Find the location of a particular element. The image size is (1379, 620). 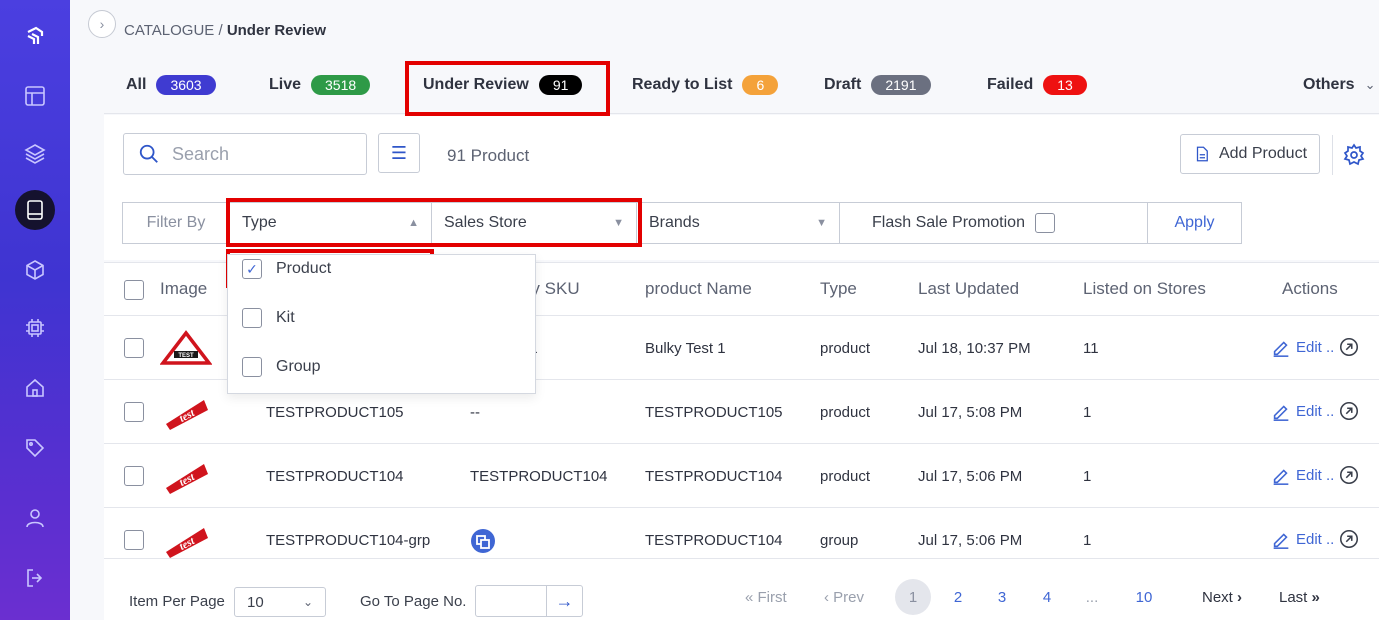

tab-all: All 3603 is located at coordinates (171, 85).